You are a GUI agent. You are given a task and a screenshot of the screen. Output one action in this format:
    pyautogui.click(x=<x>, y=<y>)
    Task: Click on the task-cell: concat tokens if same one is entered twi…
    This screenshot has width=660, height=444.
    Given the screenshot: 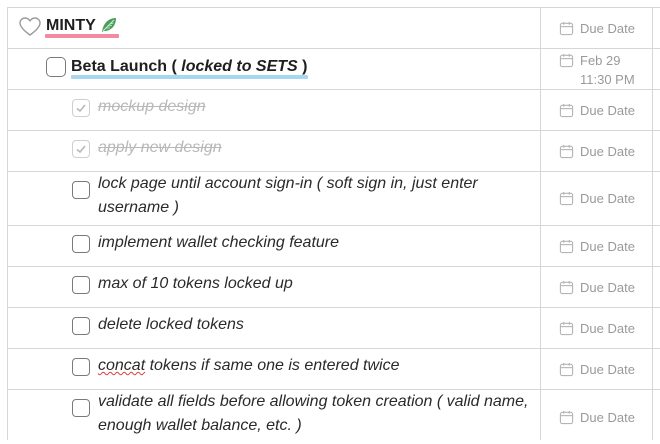 What is the action you would take?
    pyautogui.click(x=274, y=369)
    